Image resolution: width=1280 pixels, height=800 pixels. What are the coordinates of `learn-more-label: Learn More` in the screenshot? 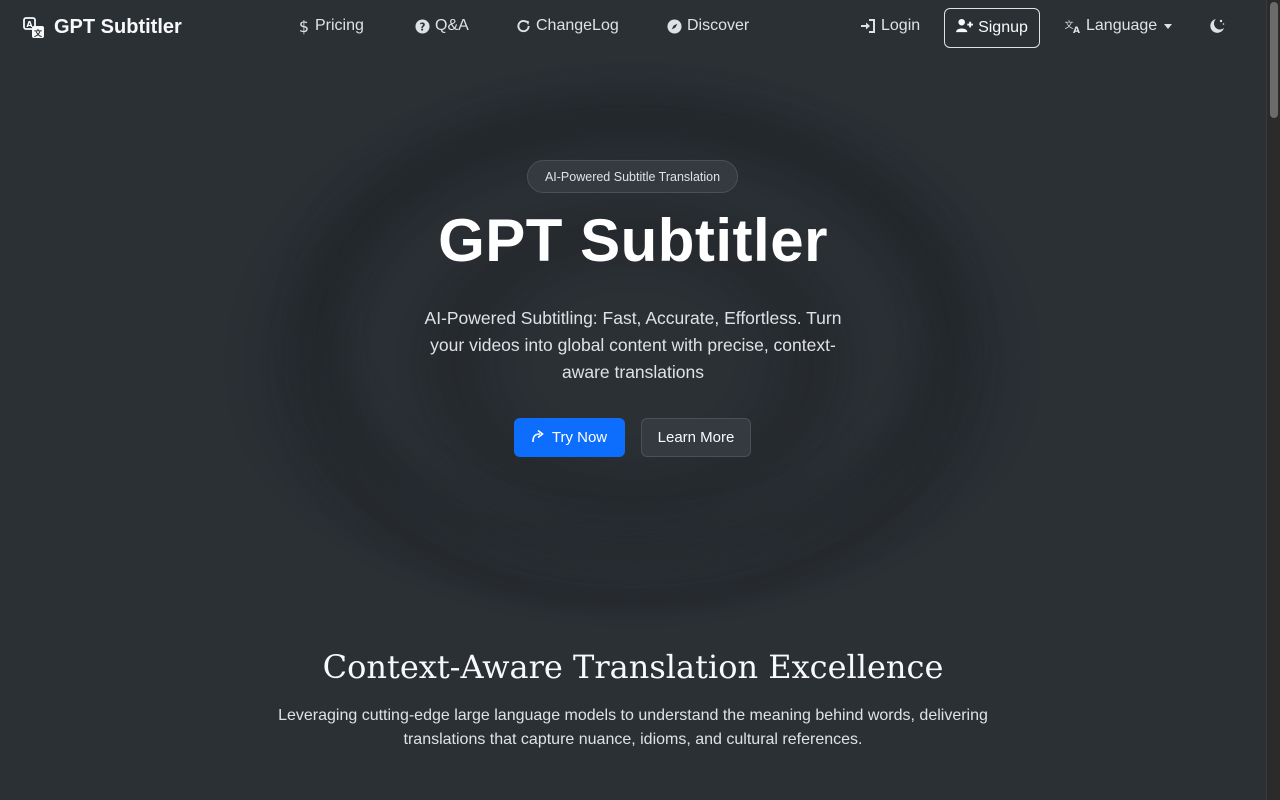 It's located at (696, 437).